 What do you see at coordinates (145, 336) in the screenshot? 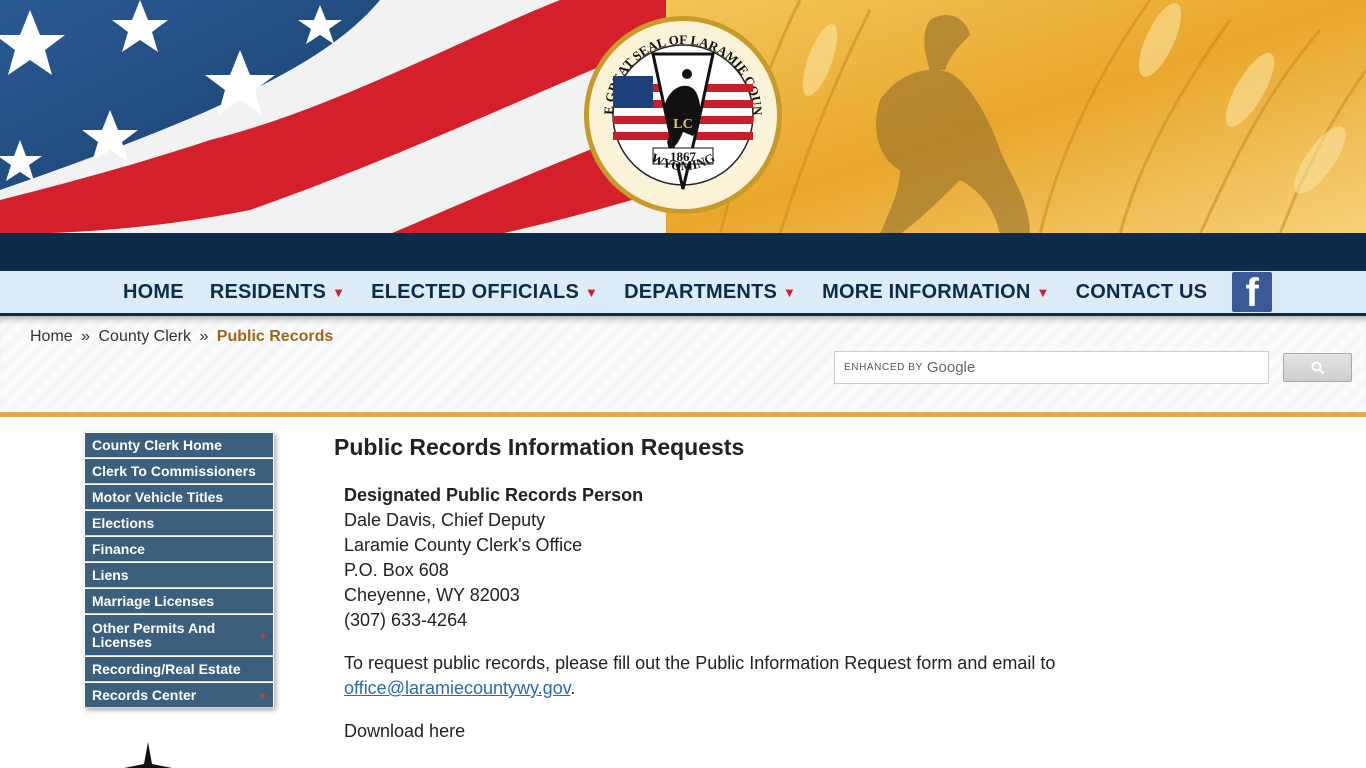
I see `breadcrumb-county-clerk: County Clerk` at bounding box center [145, 336].